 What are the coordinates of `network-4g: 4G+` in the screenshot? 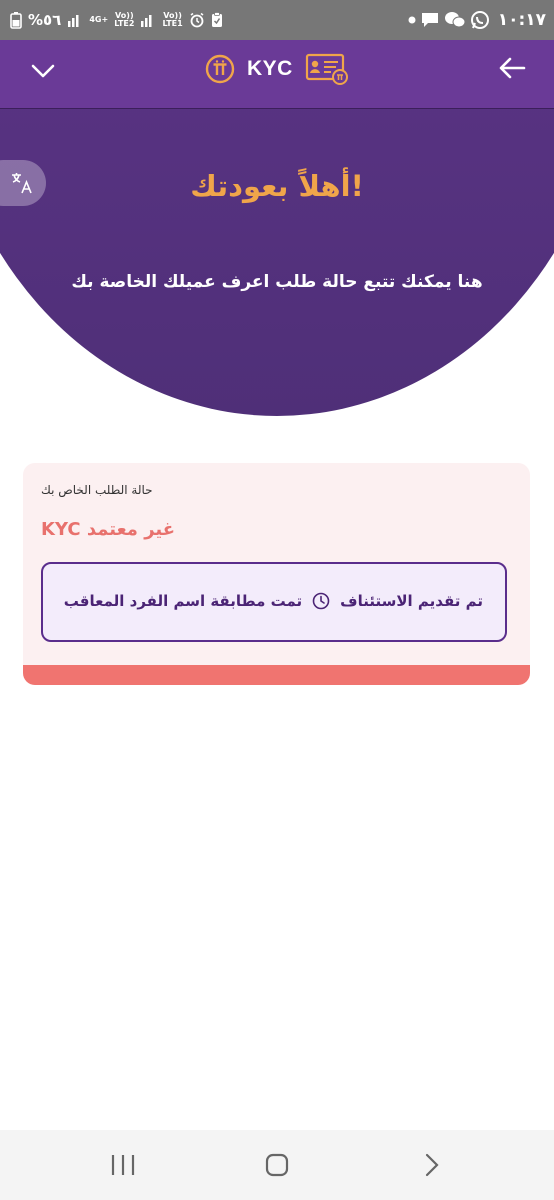 It's located at (99, 19).